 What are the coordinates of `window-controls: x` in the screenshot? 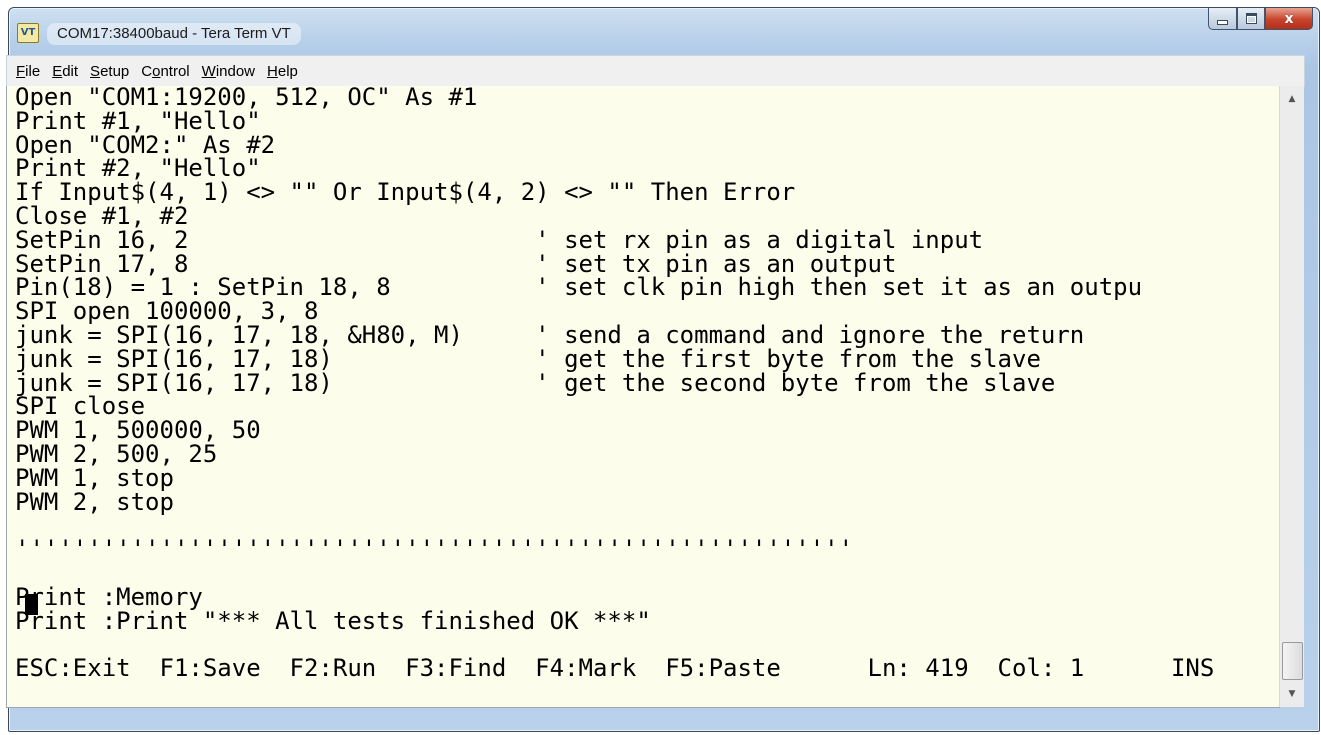 It's located at (1260, 19).